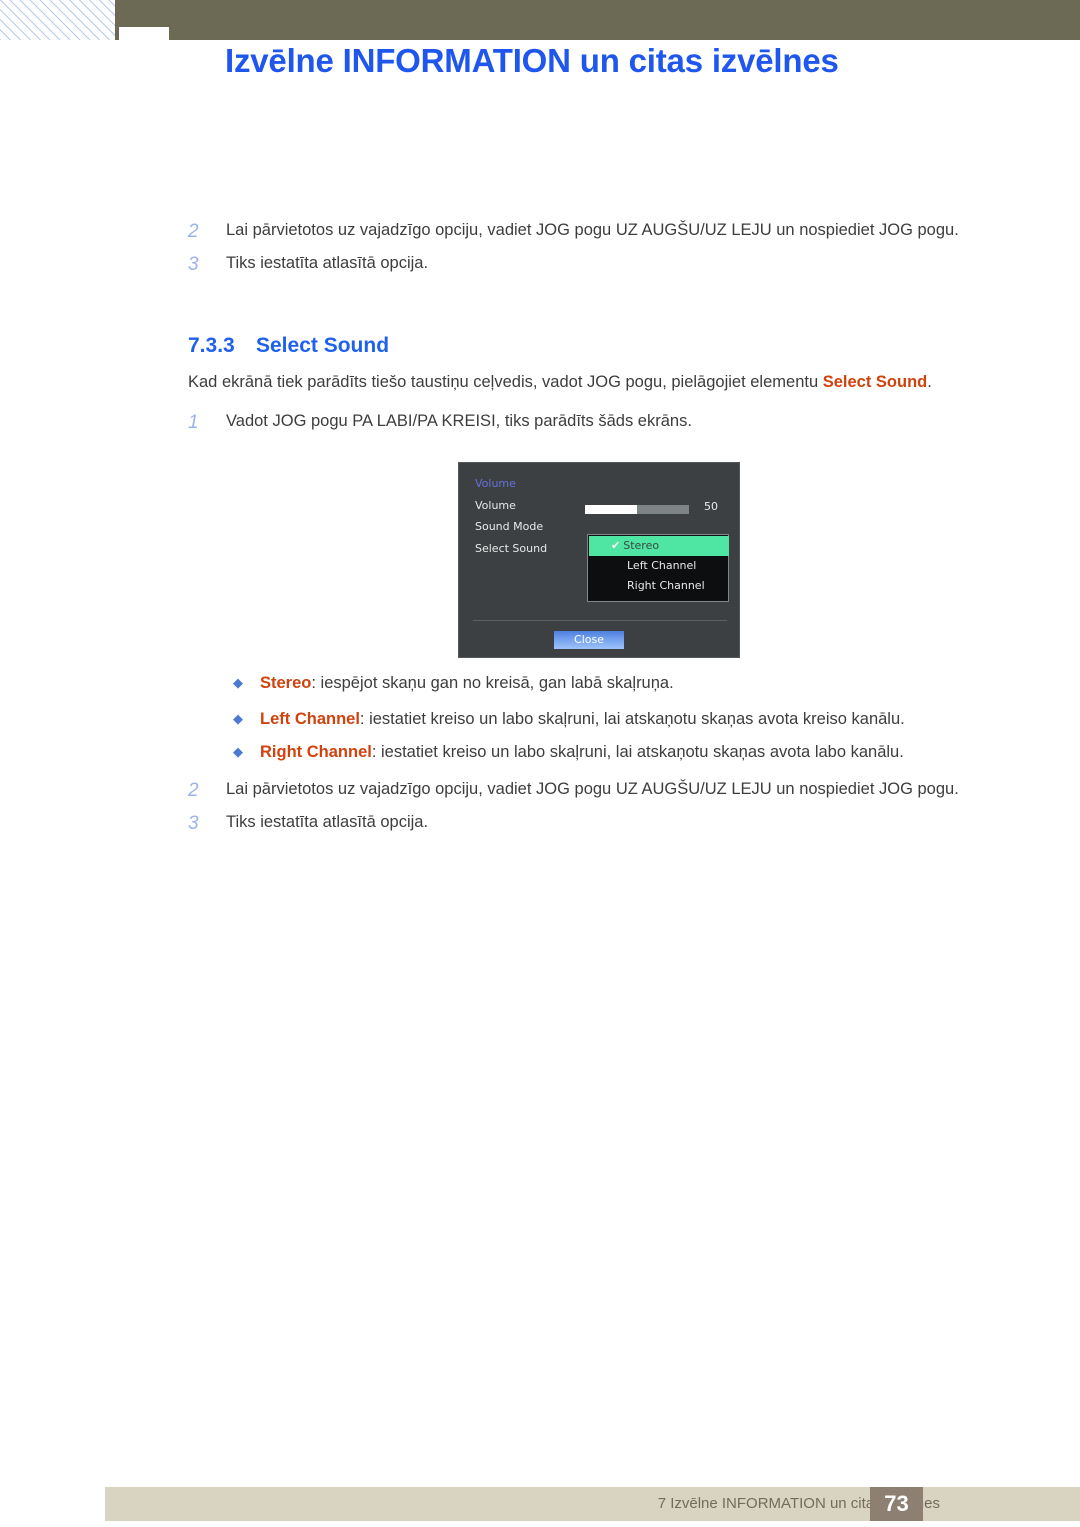  I want to click on osd-row-label-volume: Volume, so click(495, 505).